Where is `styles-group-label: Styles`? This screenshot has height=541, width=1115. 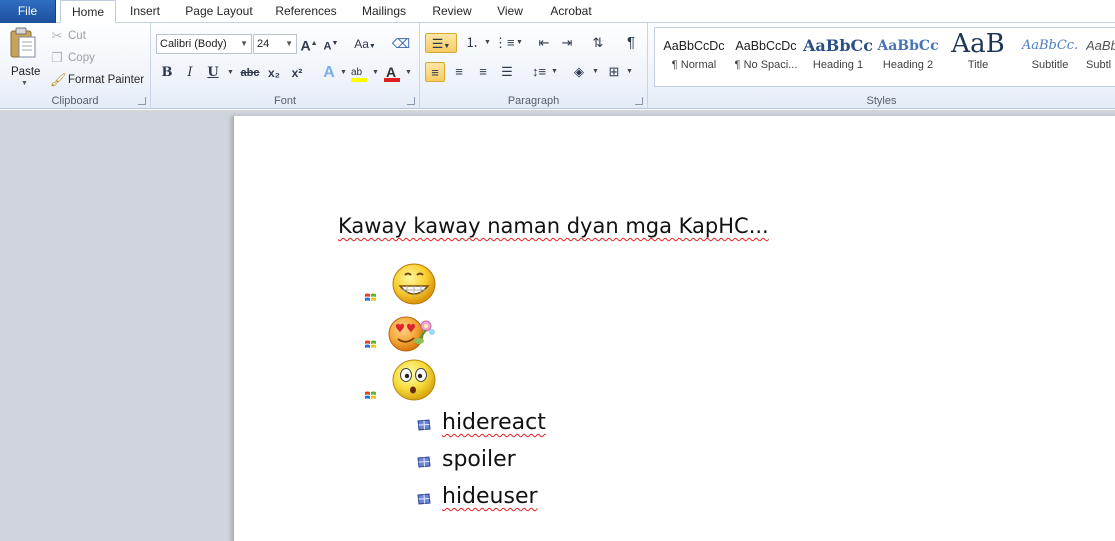 styles-group-label: Styles is located at coordinates (881, 101).